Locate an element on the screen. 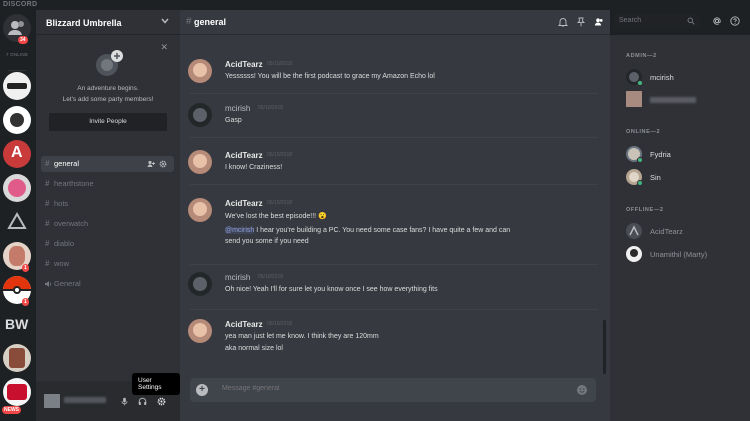 The width and height of the screenshot is (750, 421). speaker-icon is located at coordinates (48, 284).